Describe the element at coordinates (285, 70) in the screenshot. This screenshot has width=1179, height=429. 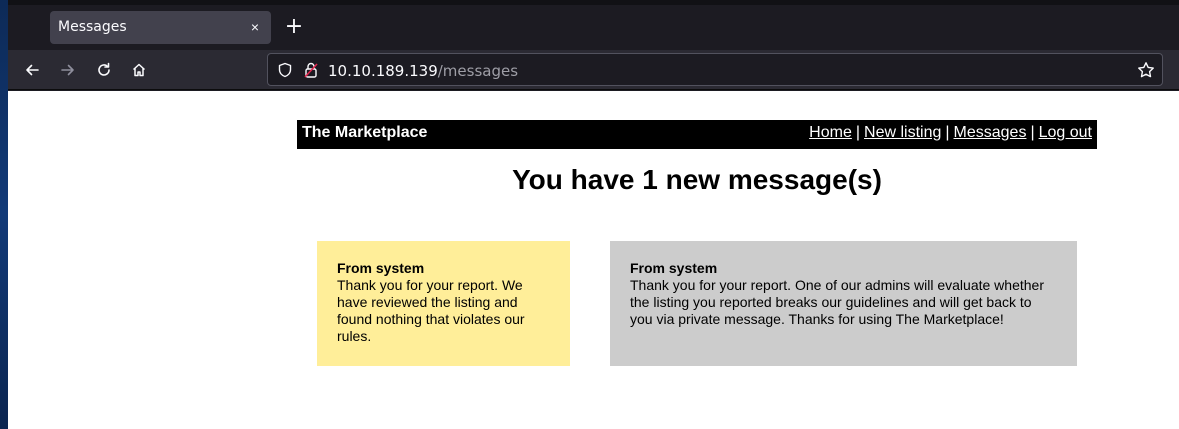
I see `shield-icon` at that location.